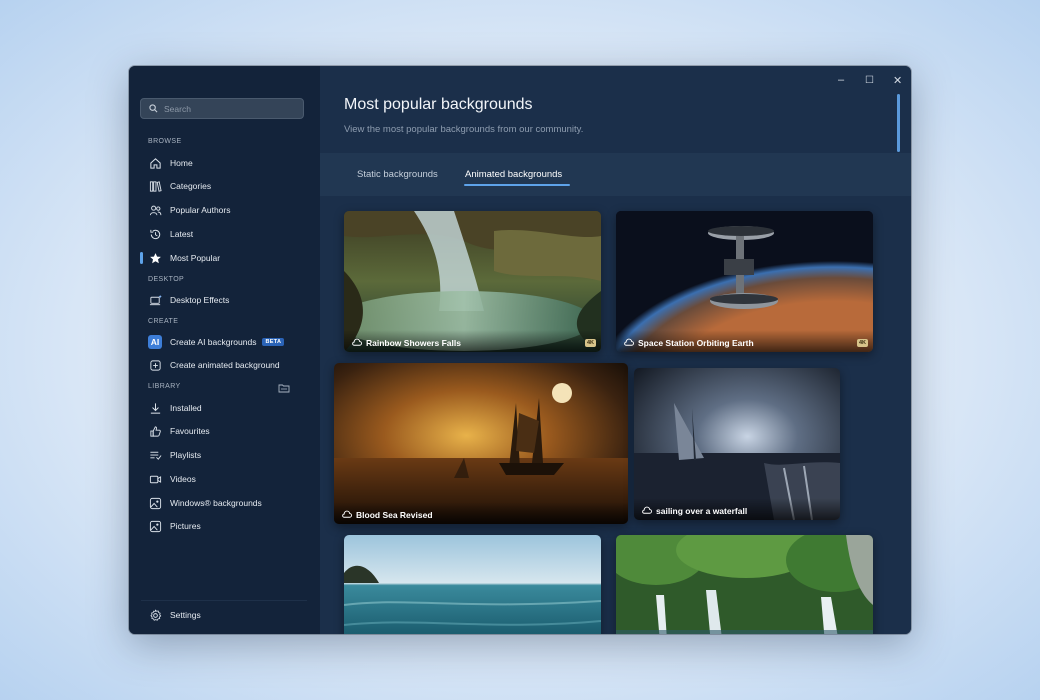 The width and height of the screenshot is (1040, 700). I want to click on sidebar-item-label: Popular Authors, so click(200, 210).